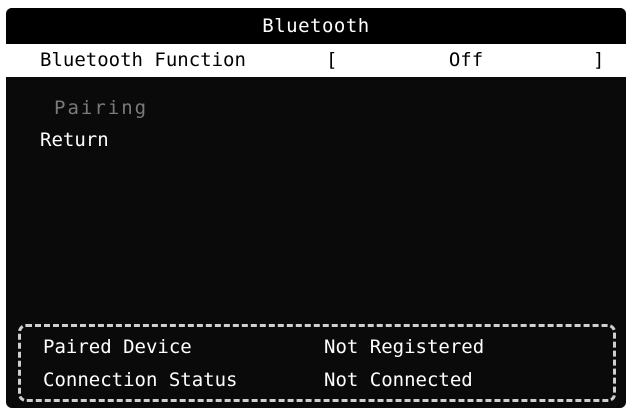  Describe the element at coordinates (317, 380) in the screenshot. I see `connection-status-row: Connection Status Not Connected` at that location.